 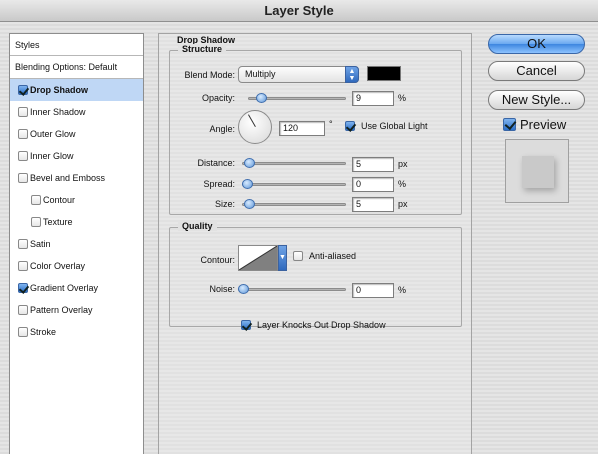 I want to click on style-item-texture: Texture, so click(x=76, y=222).